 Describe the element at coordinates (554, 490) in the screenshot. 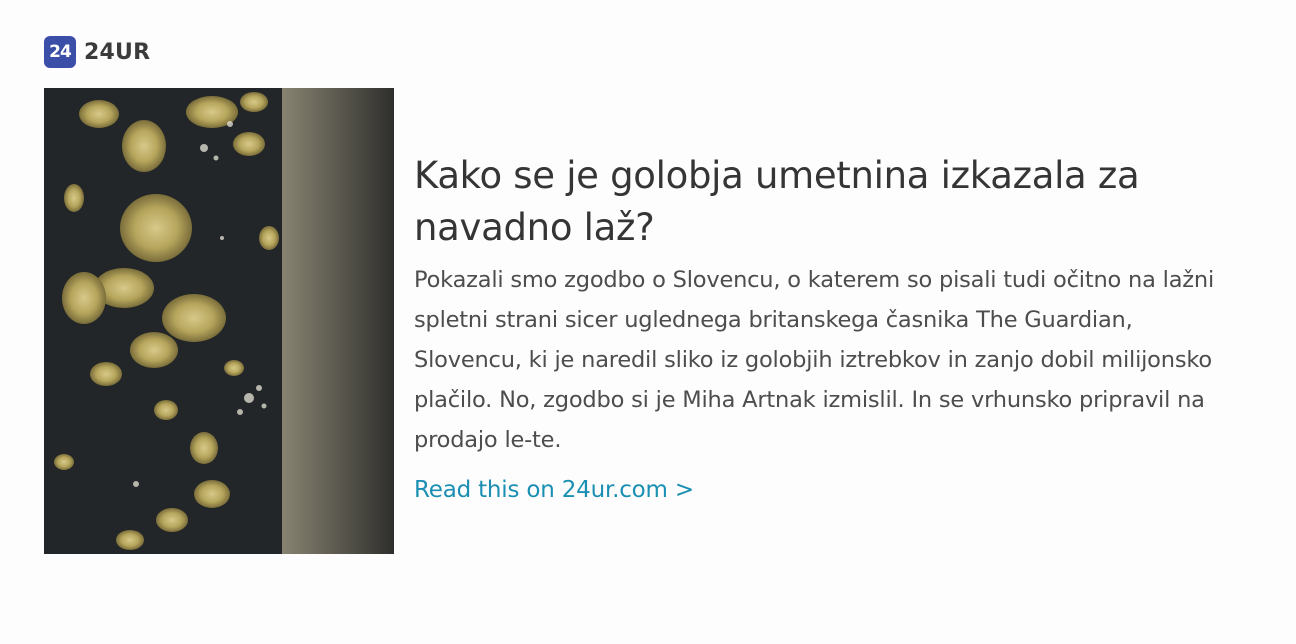

I see `read-more-link: Read this on 24ur.com >` at that location.